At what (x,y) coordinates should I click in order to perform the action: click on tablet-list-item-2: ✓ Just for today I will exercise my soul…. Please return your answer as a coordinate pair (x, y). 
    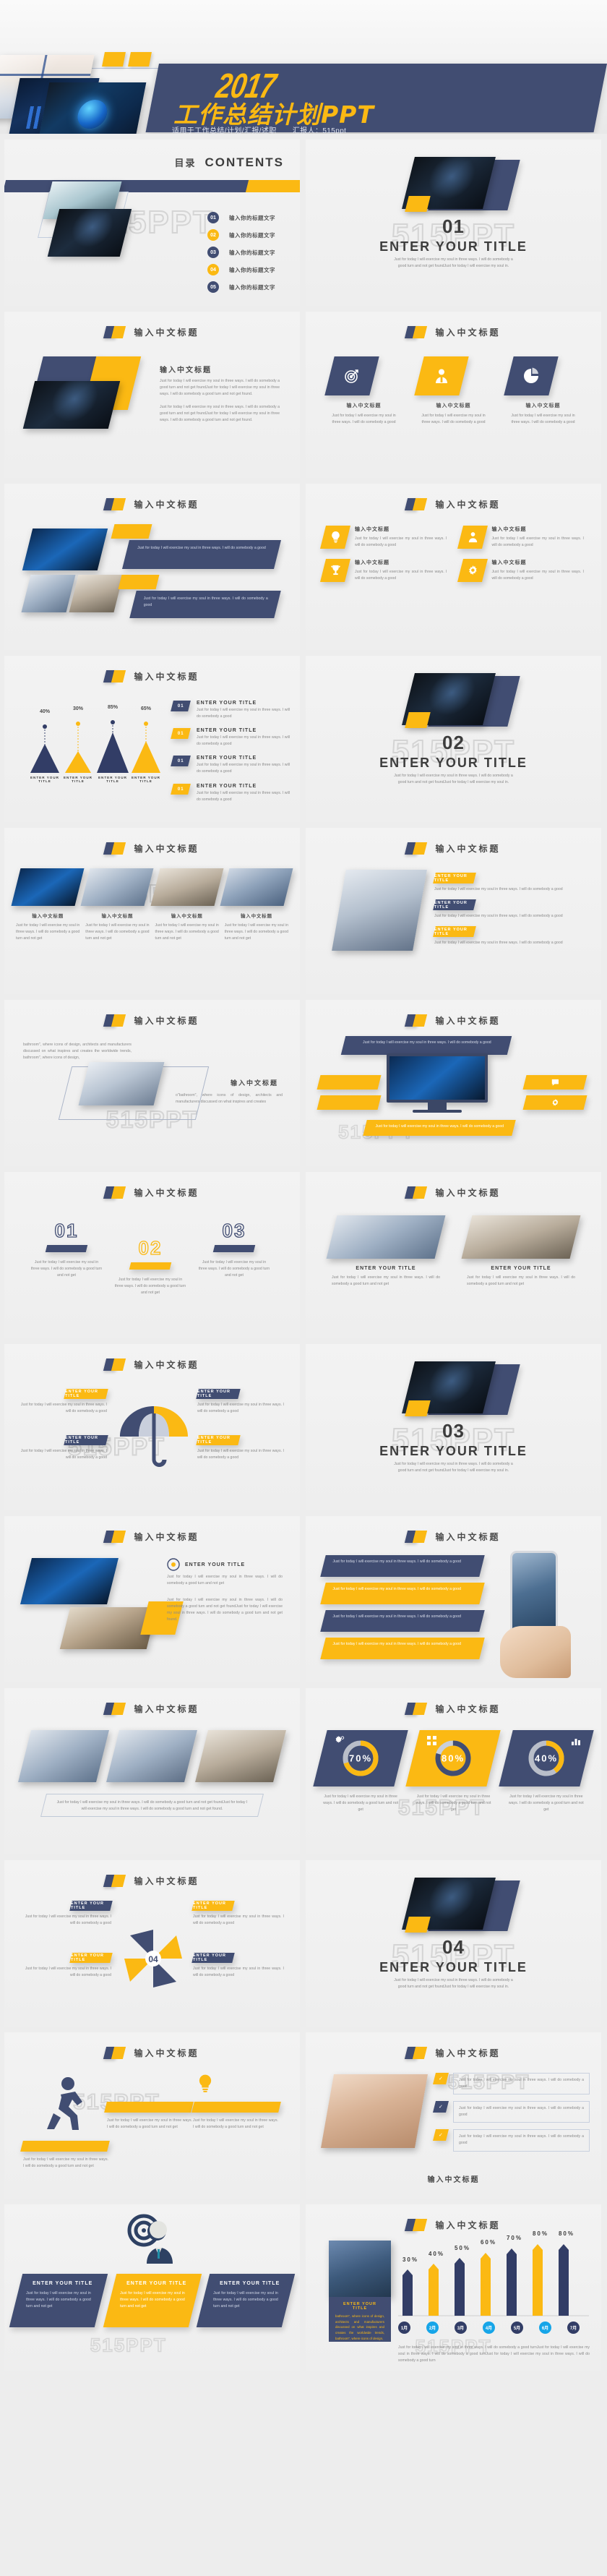
    Looking at the image, I should click on (511, 2112).